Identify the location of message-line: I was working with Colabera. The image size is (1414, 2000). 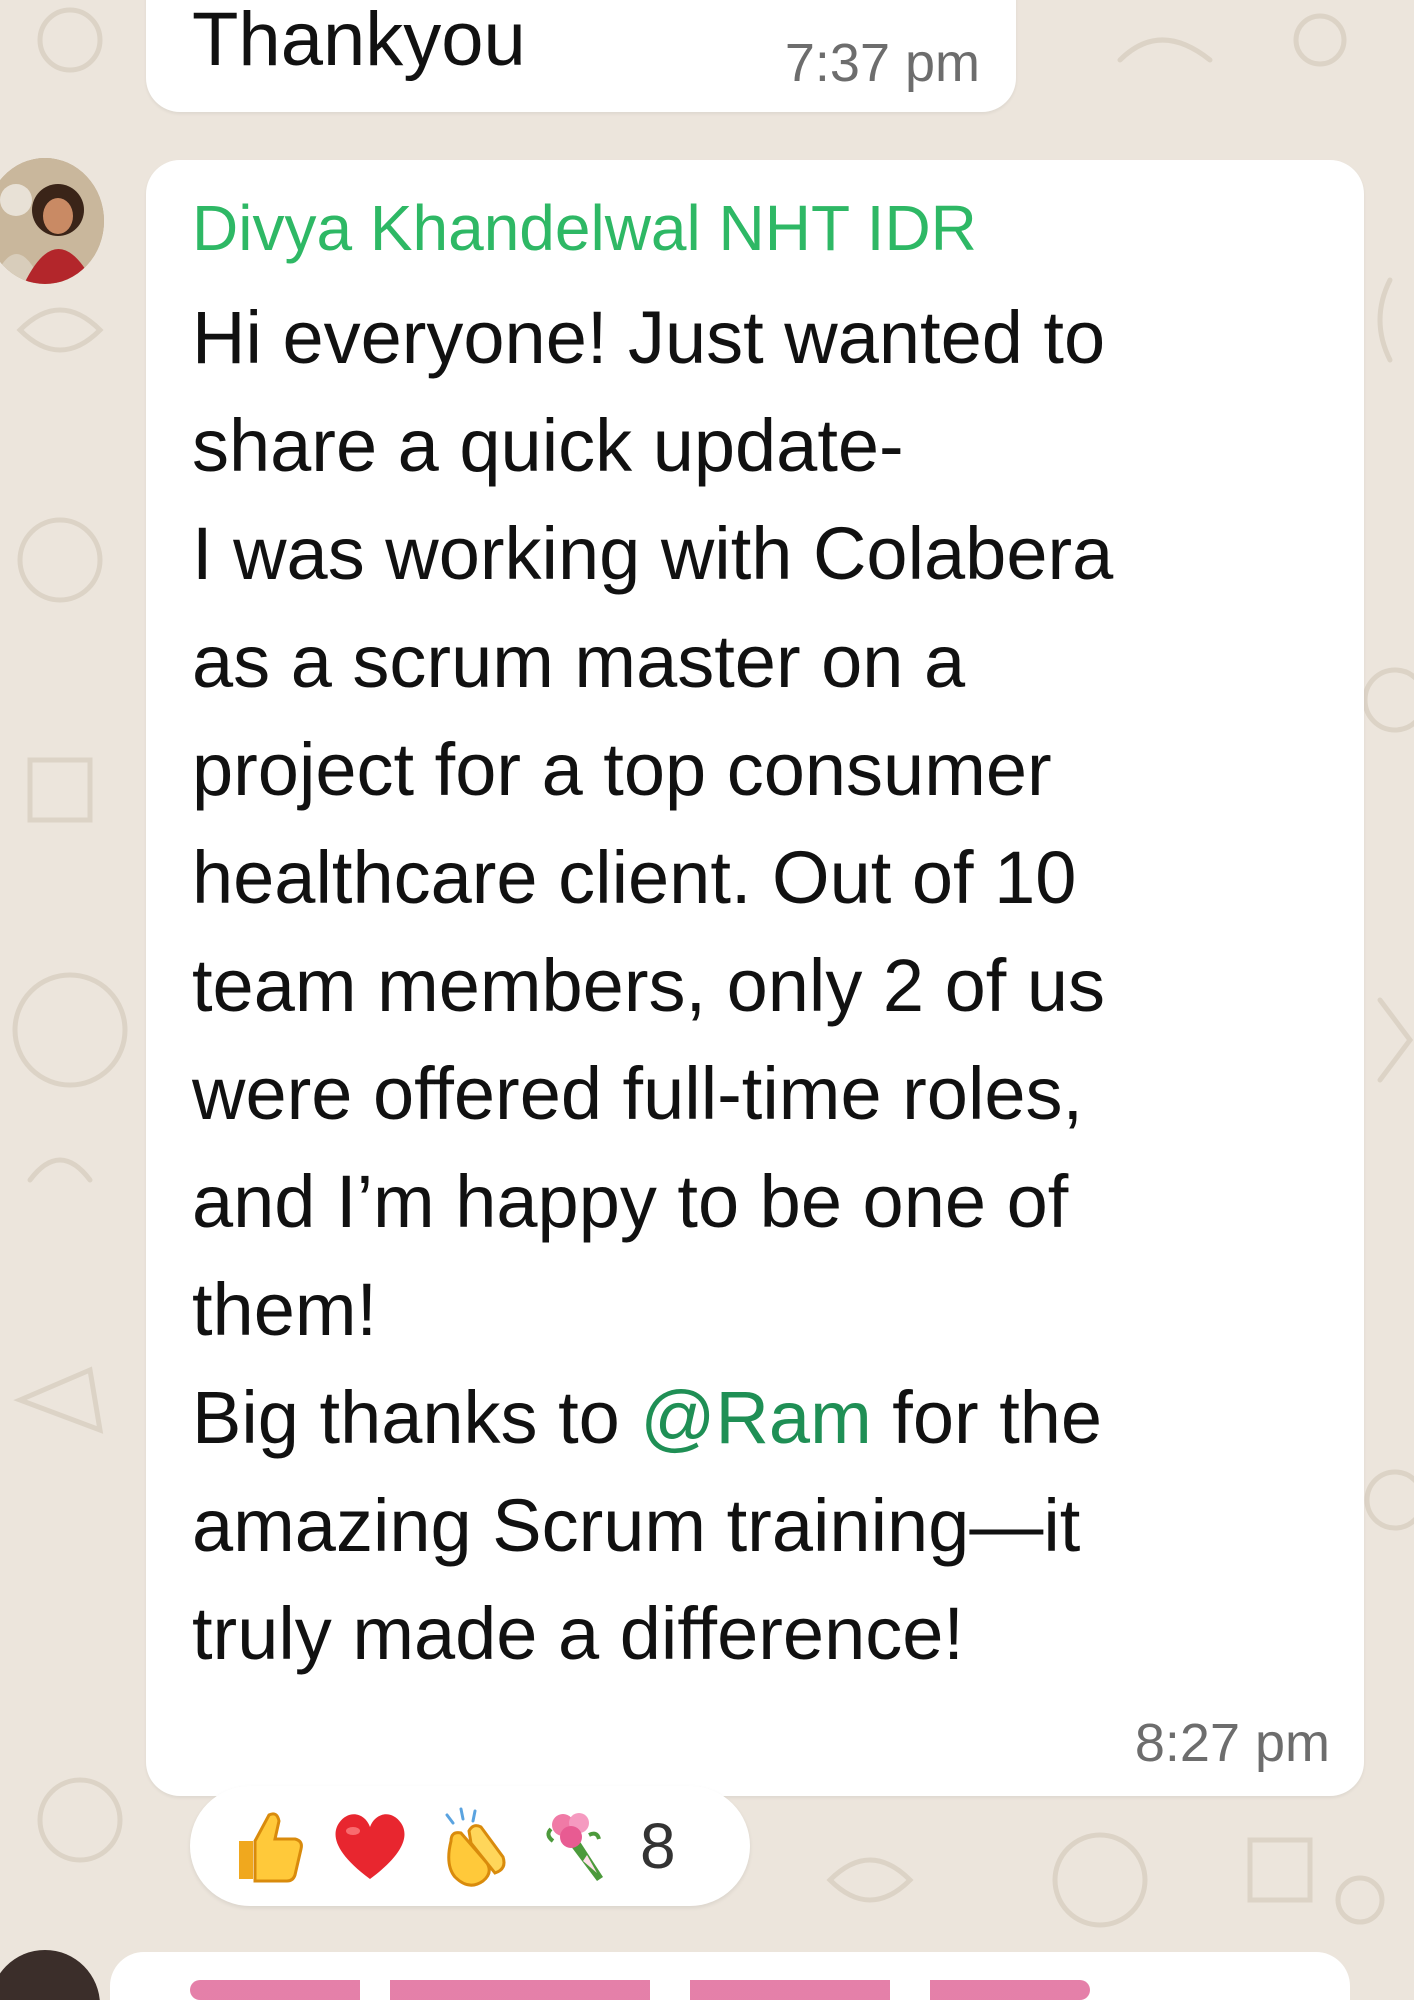
(653, 553).